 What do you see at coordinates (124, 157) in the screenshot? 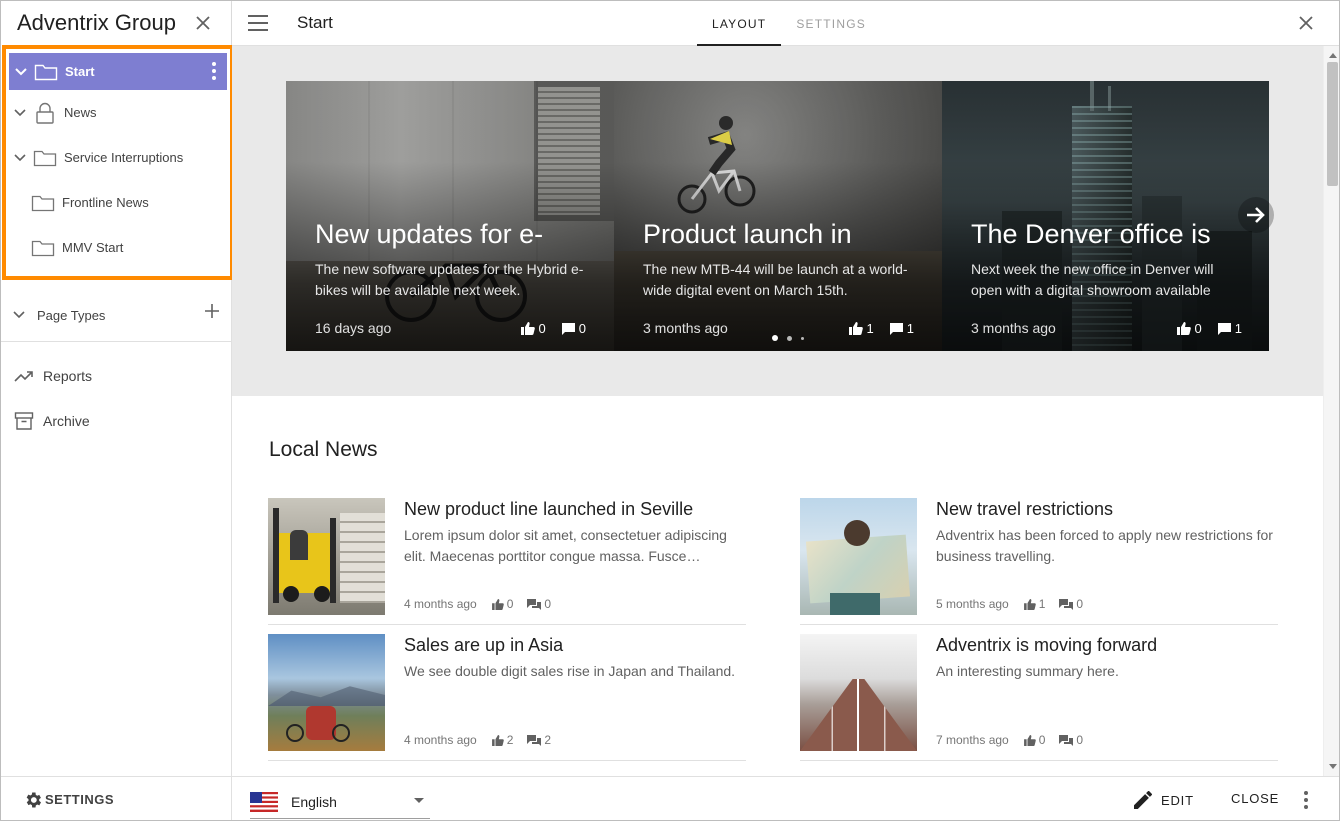
I see `tree-item-label: Service Interruptions` at bounding box center [124, 157].